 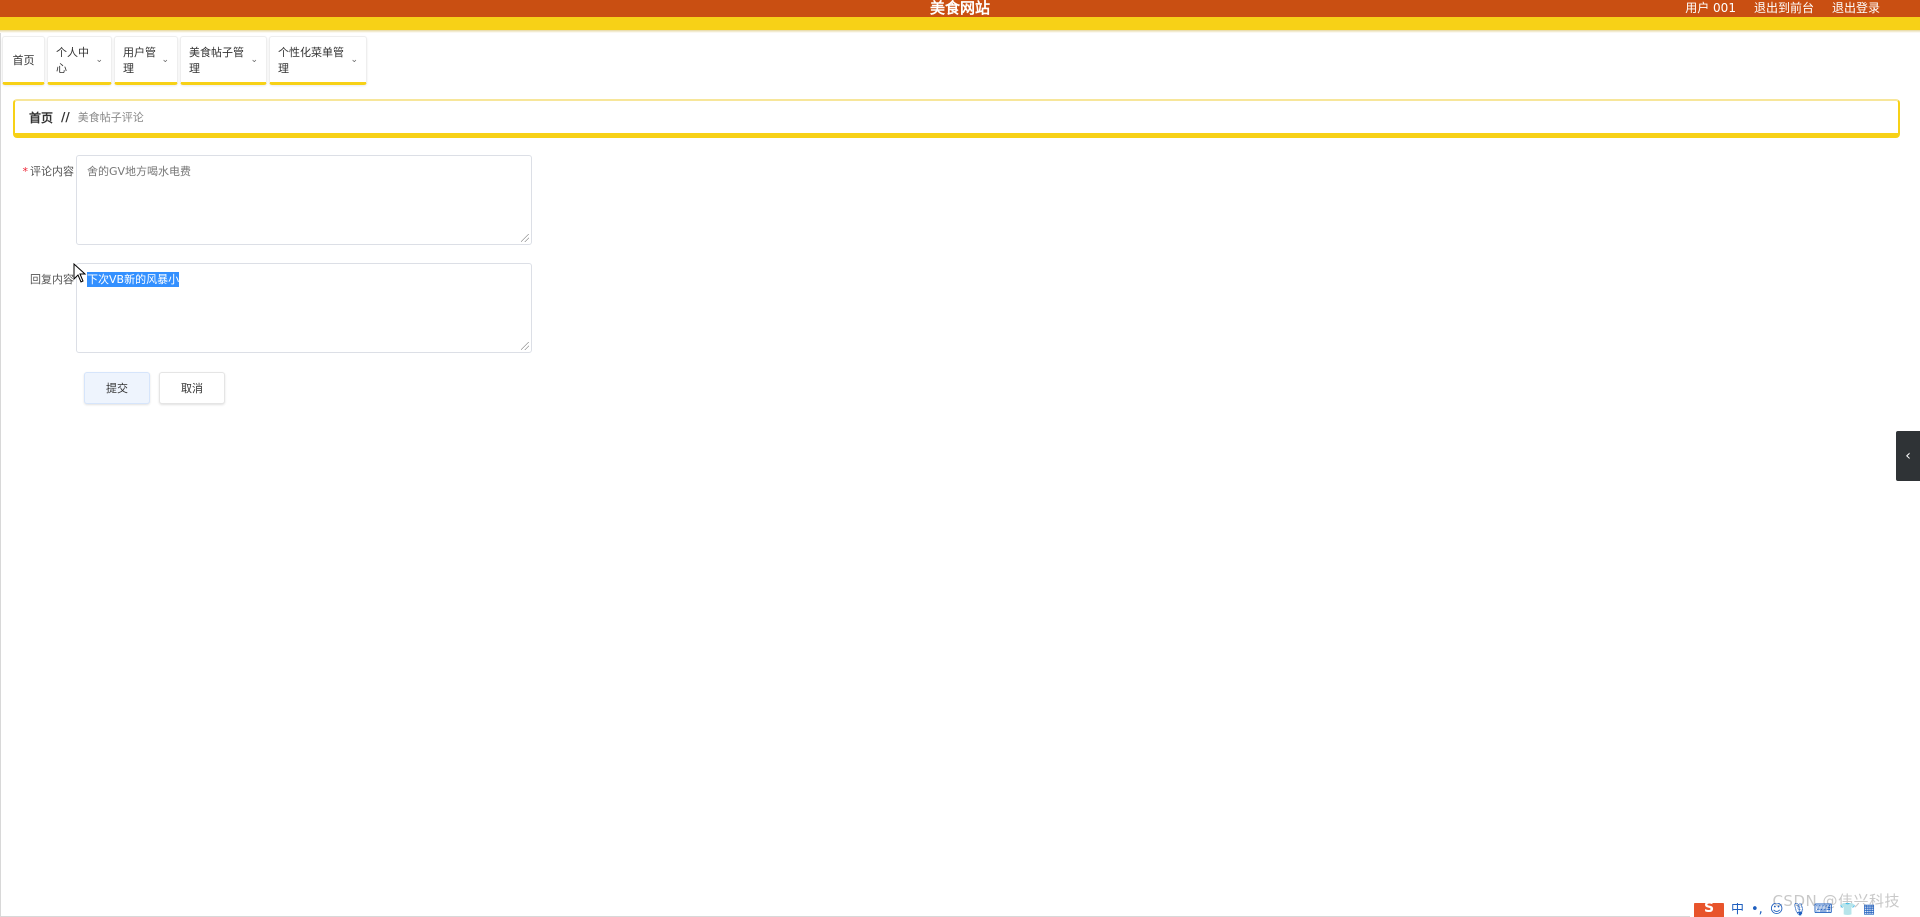 I want to click on nav-item-food-post-management: 美食帖子管理 ⌄, so click(x=223, y=60).